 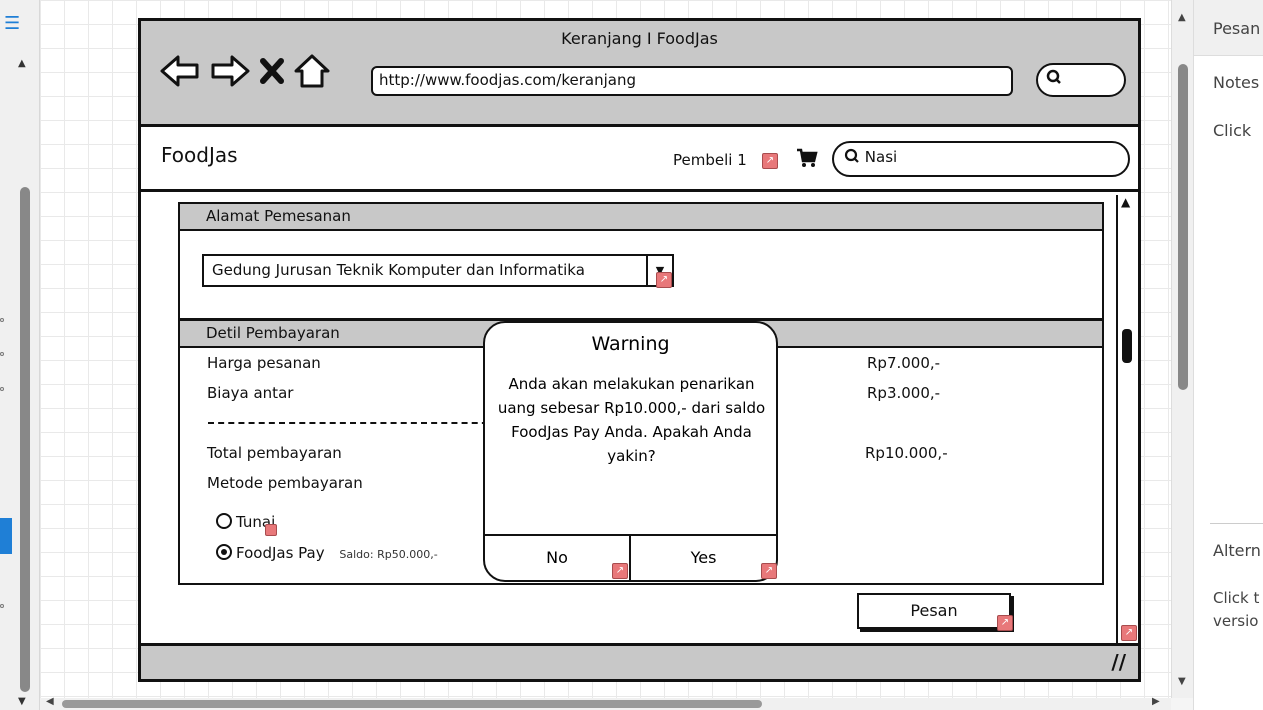 I want to click on address-bar: http://www.foodjas.com/keranjang, so click(x=692, y=81).